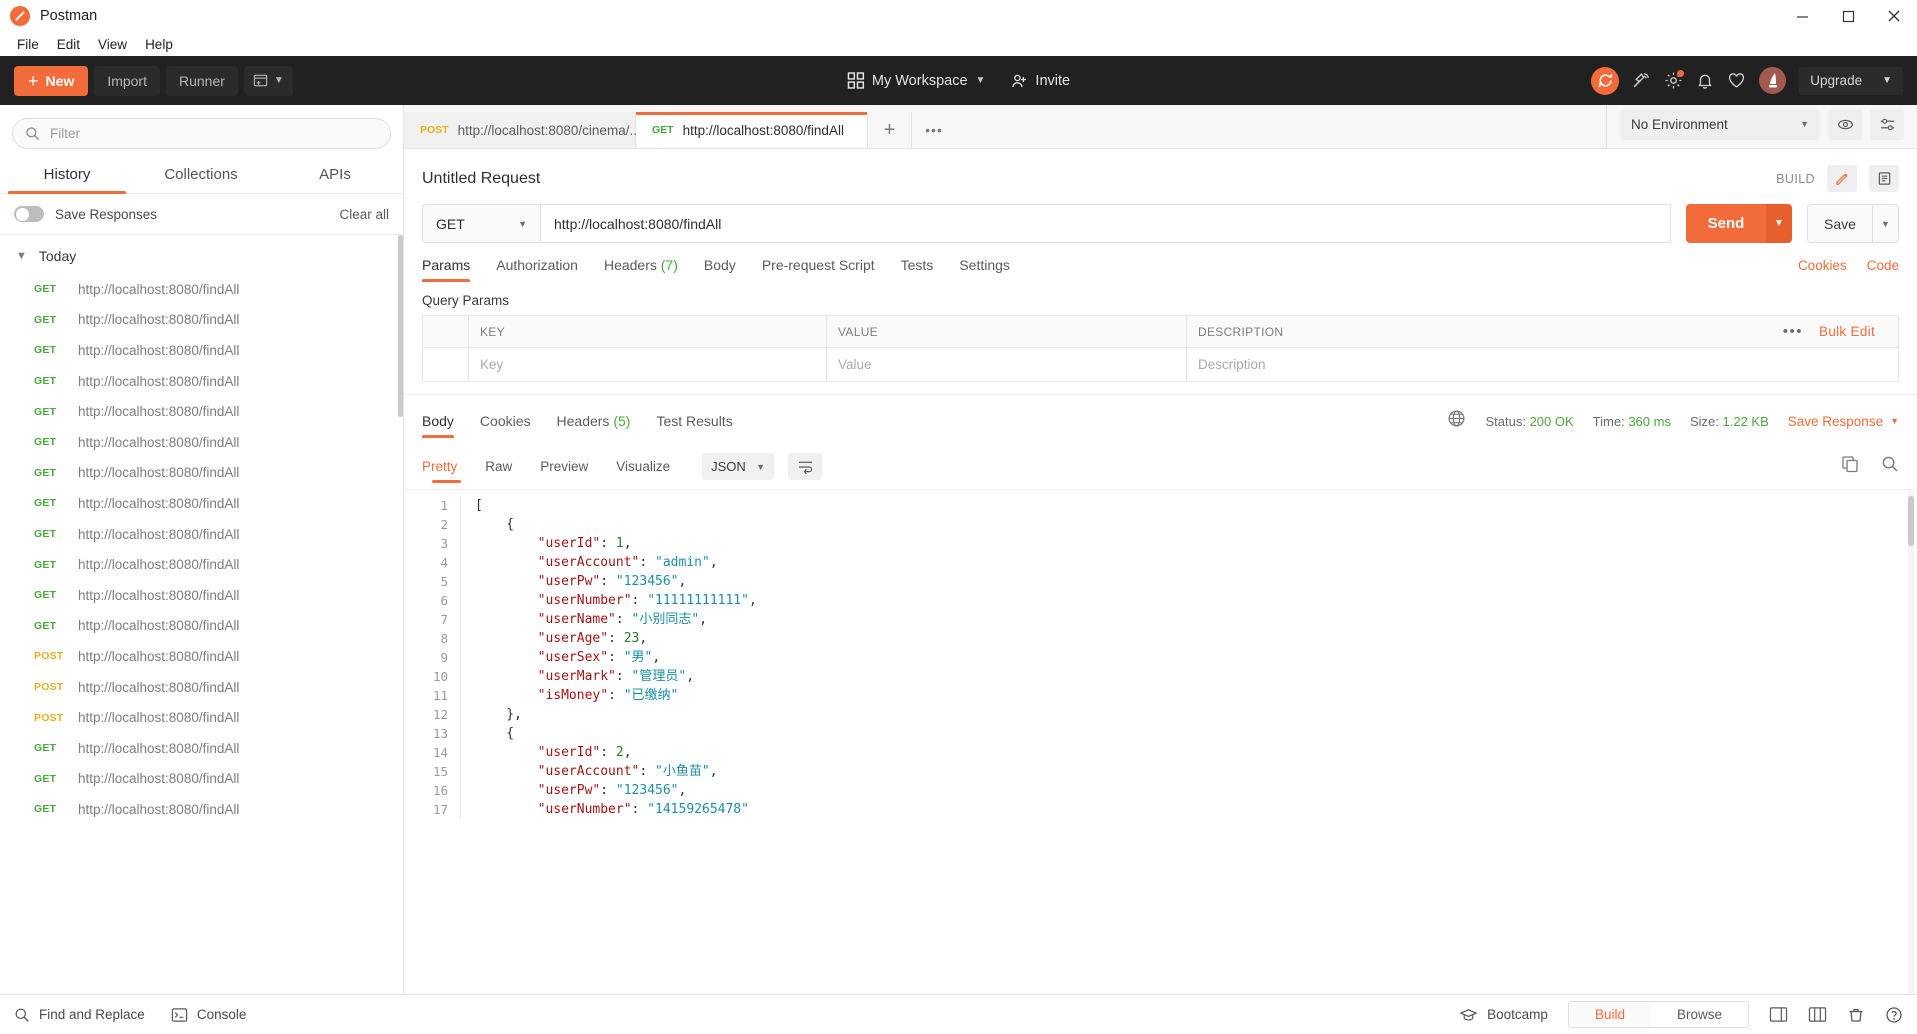 The height and width of the screenshot is (1034, 1917). What do you see at coordinates (643, 466) in the screenshot?
I see `view-tab-visualize: Visualize` at bounding box center [643, 466].